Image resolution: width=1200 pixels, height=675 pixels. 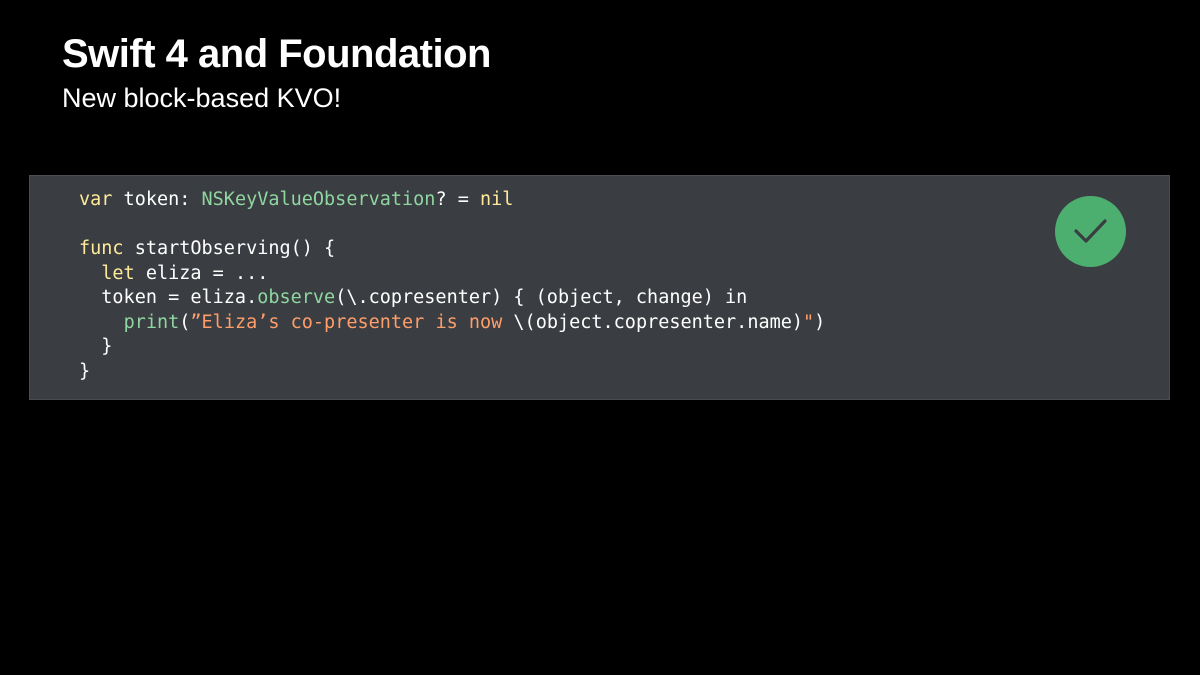 I want to click on code-token-type: NSKeyValueObservation, so click(x=318, y=199).